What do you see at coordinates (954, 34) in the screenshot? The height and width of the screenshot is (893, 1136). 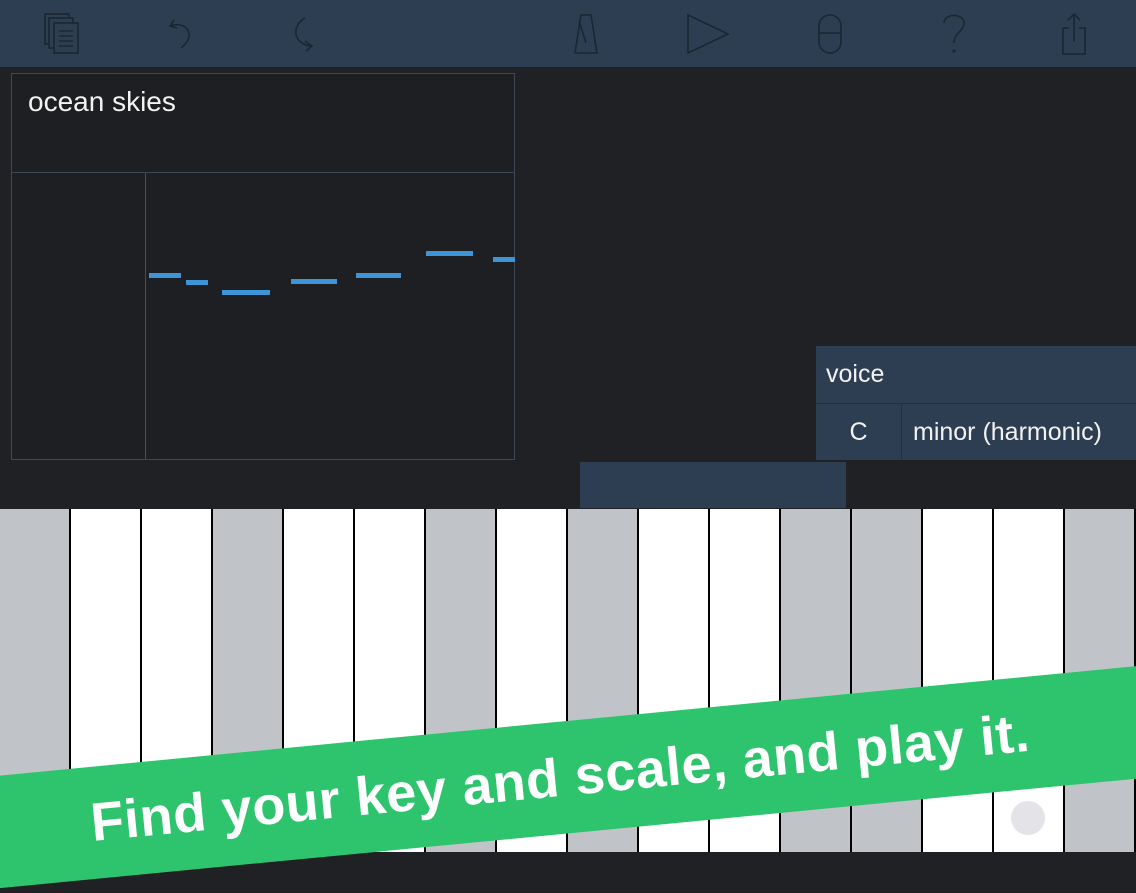 I see `help-icon` at bounding box center [954, 34].